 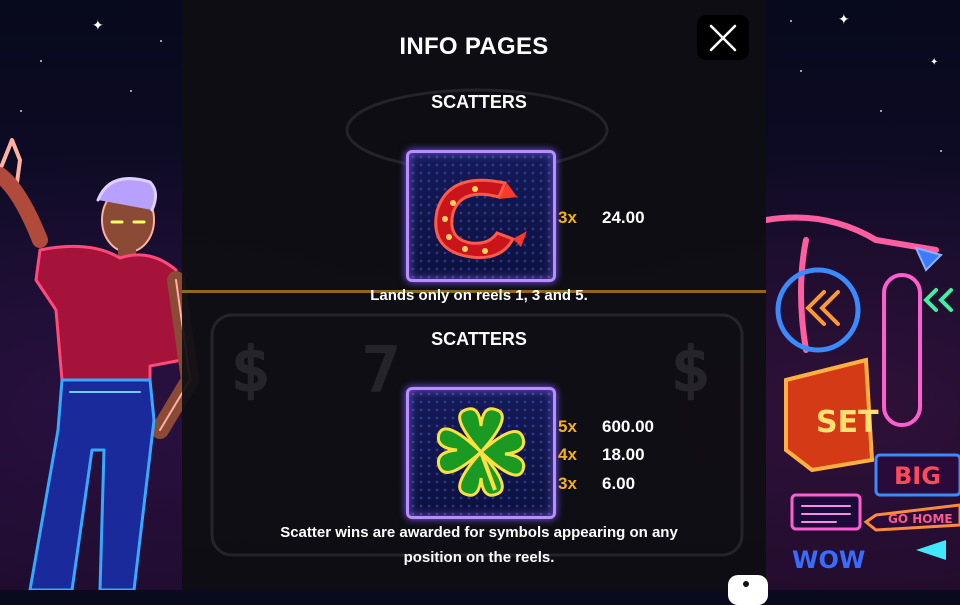 I want to click on payout-row: 5x 600.00, so click(x=606, y=427).